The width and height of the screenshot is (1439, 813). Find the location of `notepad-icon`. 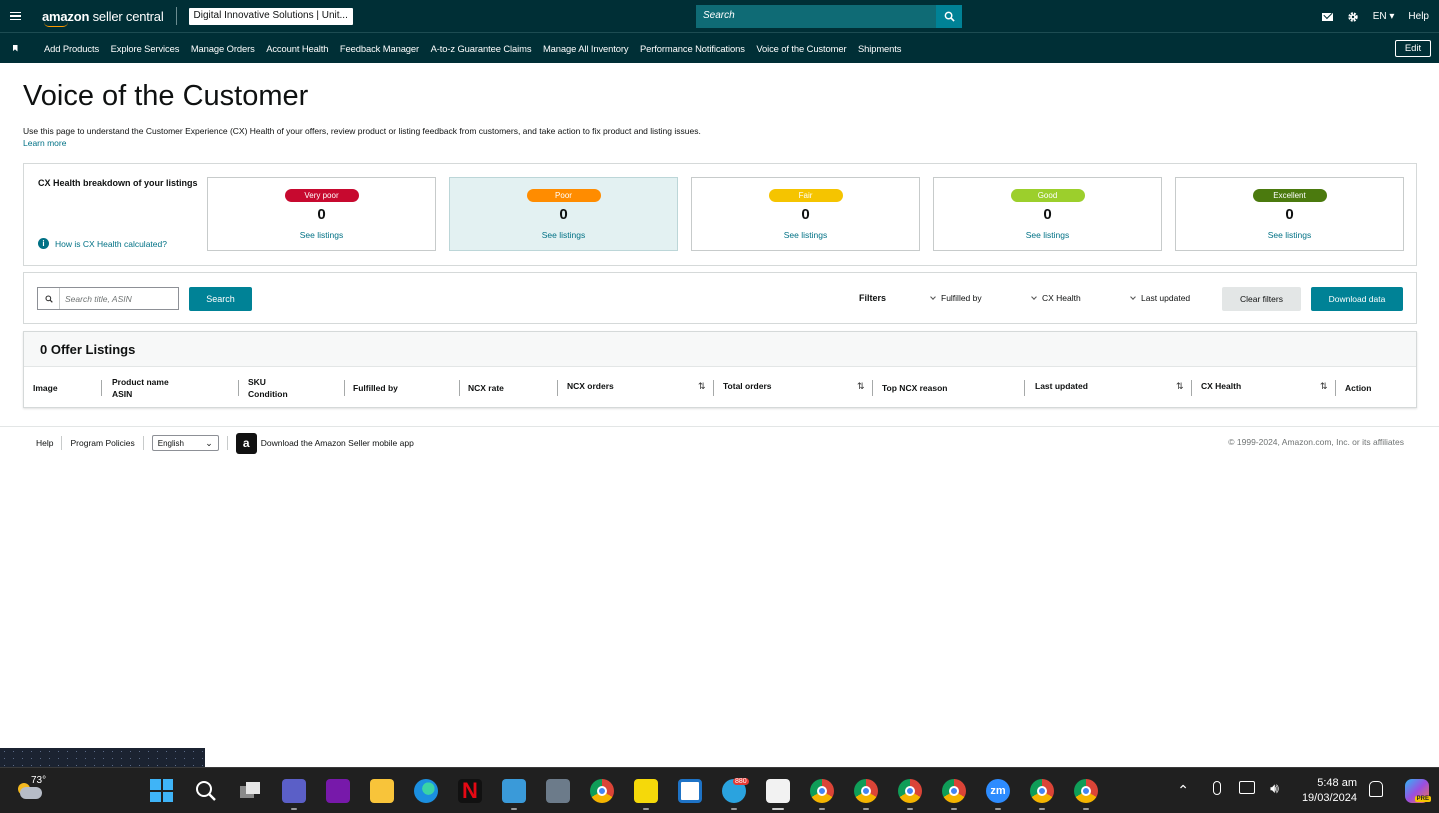

notepad-icon is located at coordinates (514, 791).